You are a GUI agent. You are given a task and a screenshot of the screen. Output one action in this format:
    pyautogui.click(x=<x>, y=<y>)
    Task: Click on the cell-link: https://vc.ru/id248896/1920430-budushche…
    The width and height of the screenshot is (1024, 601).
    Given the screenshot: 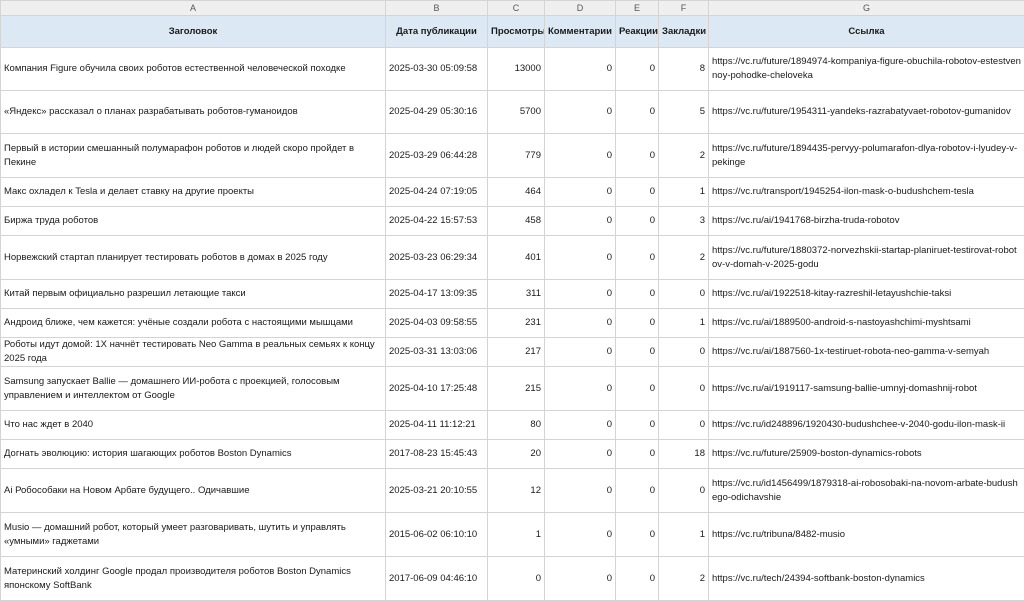 What is the action you would take?
    pyautogui.click(x=866, y=425)
    